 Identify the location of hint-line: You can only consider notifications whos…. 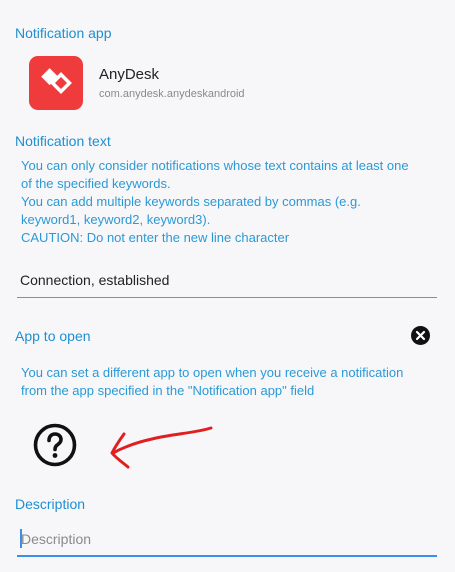
(215, 165).